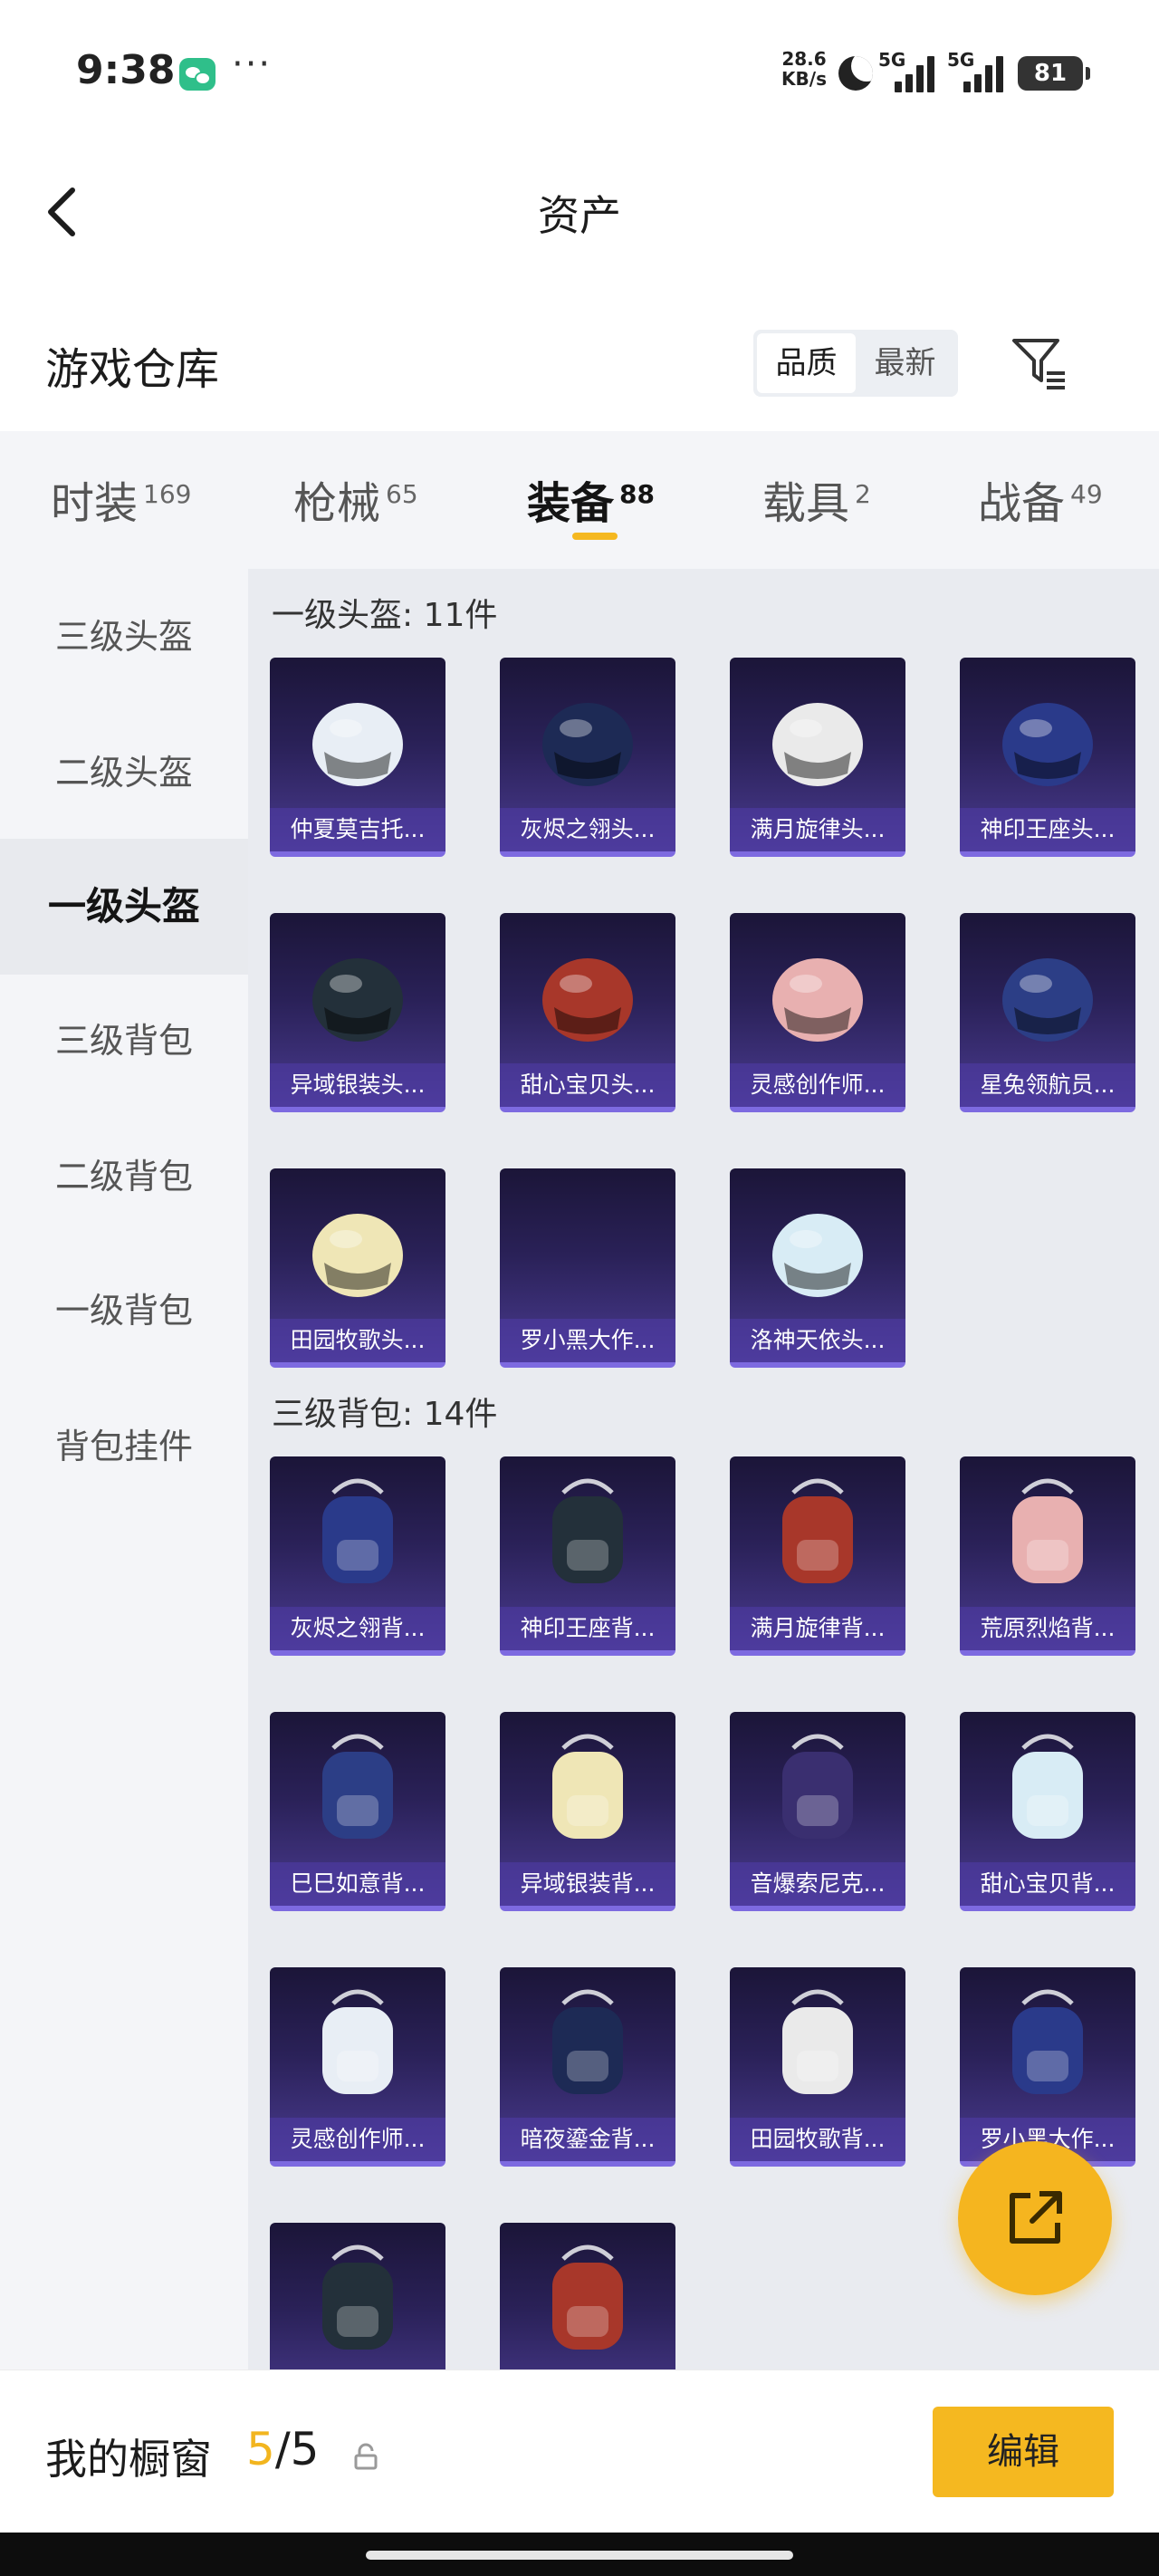 Image resolution: width=1159 pixels, height=2576 pixels. I want to click on tab-supplies: 战备 49, so click(1040, 499).